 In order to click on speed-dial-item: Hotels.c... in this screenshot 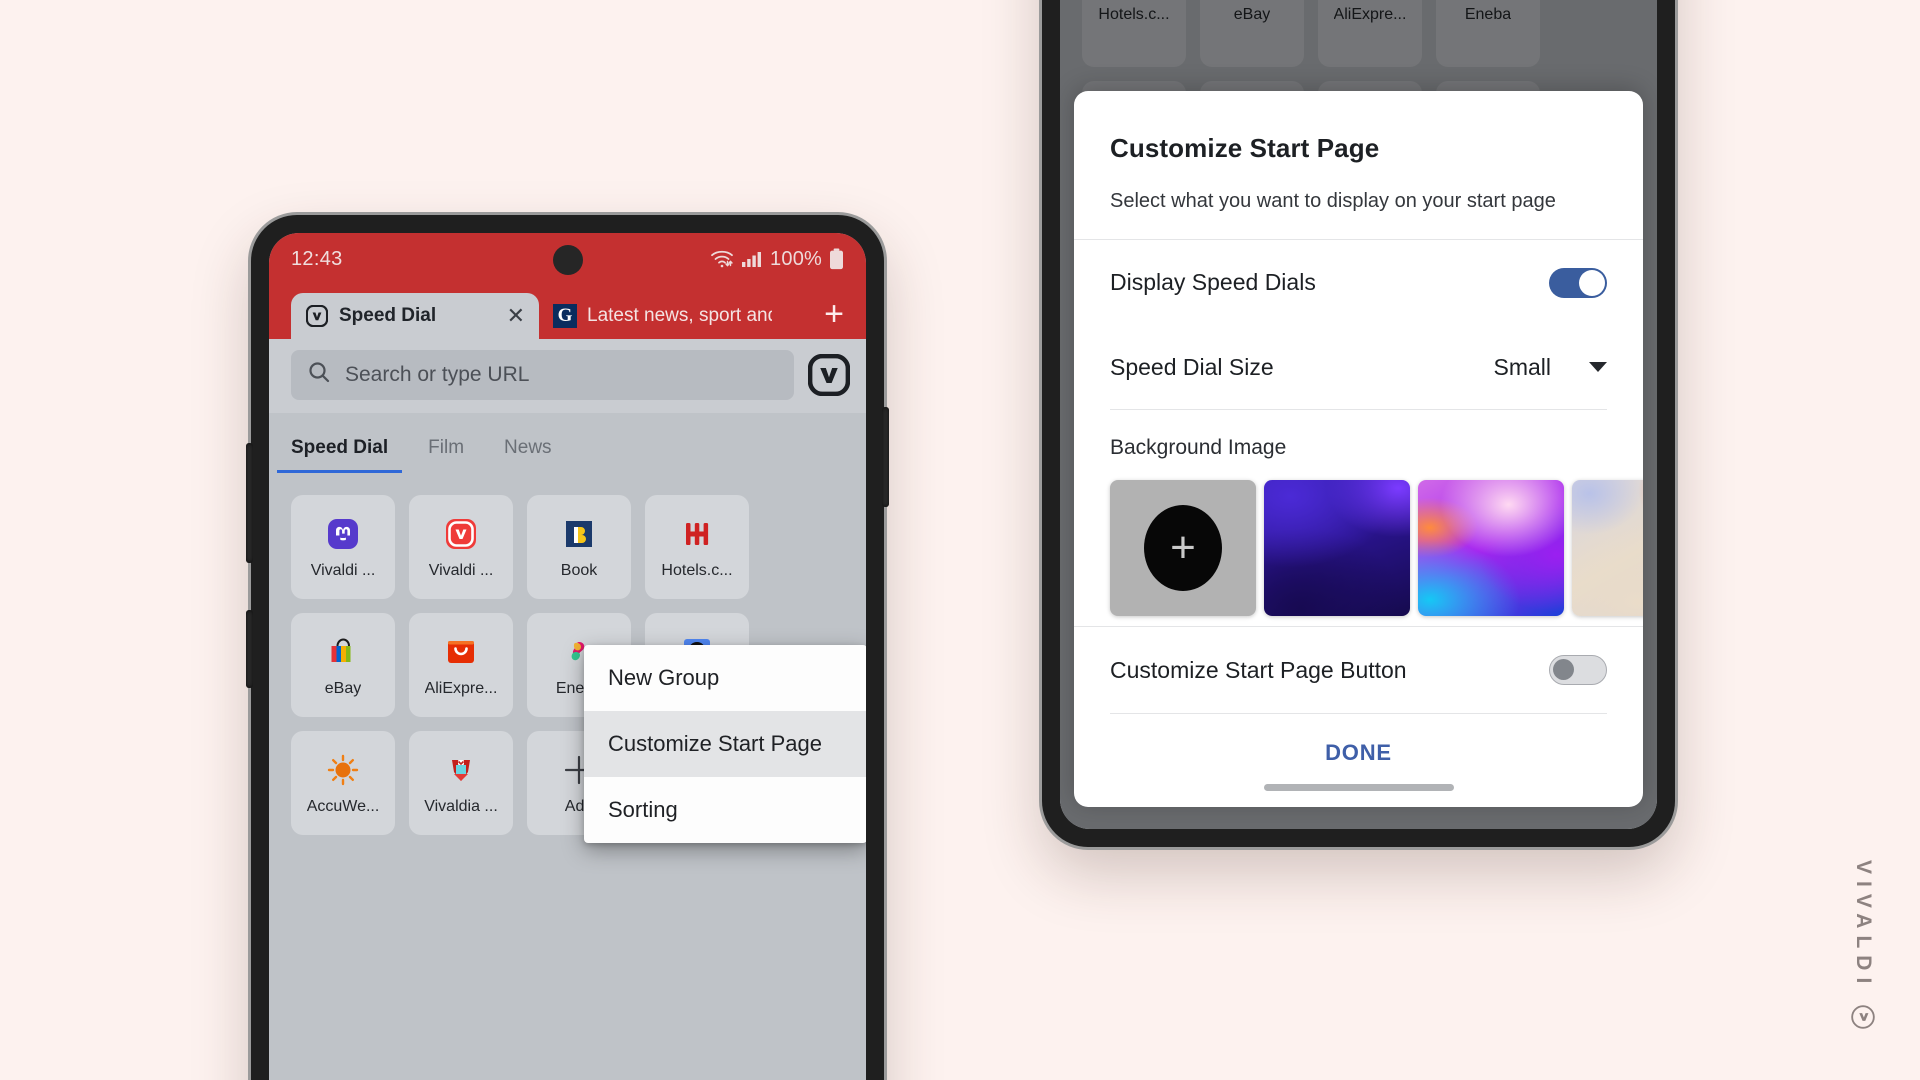, I will do `click(697, 547)`.